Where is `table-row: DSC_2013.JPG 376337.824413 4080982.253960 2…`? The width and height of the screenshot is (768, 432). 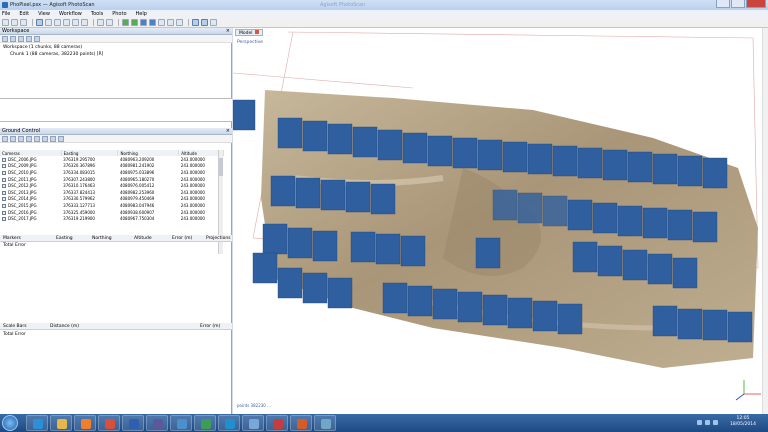 table-row: DSC_2013.JPG 376337.824413 4080982.253960 2… is located at coordinates (112, 192).